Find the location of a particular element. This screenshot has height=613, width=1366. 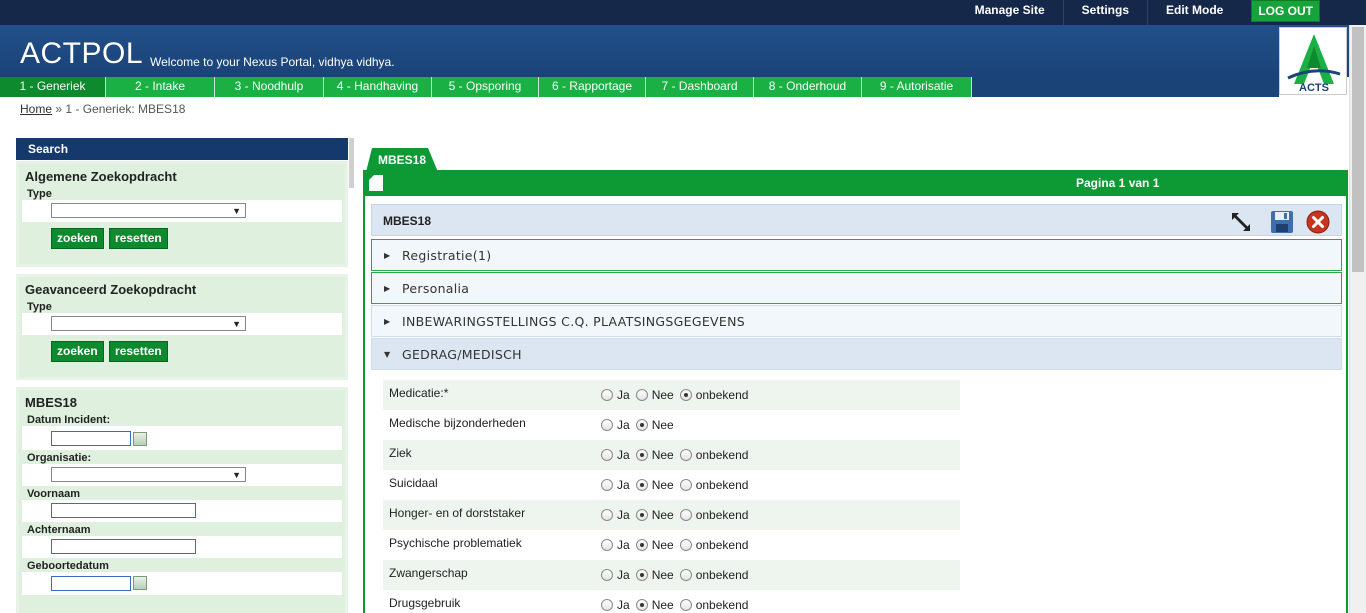

nav-tab-intake: 2 - Intake is located at coordinates (160, 87).